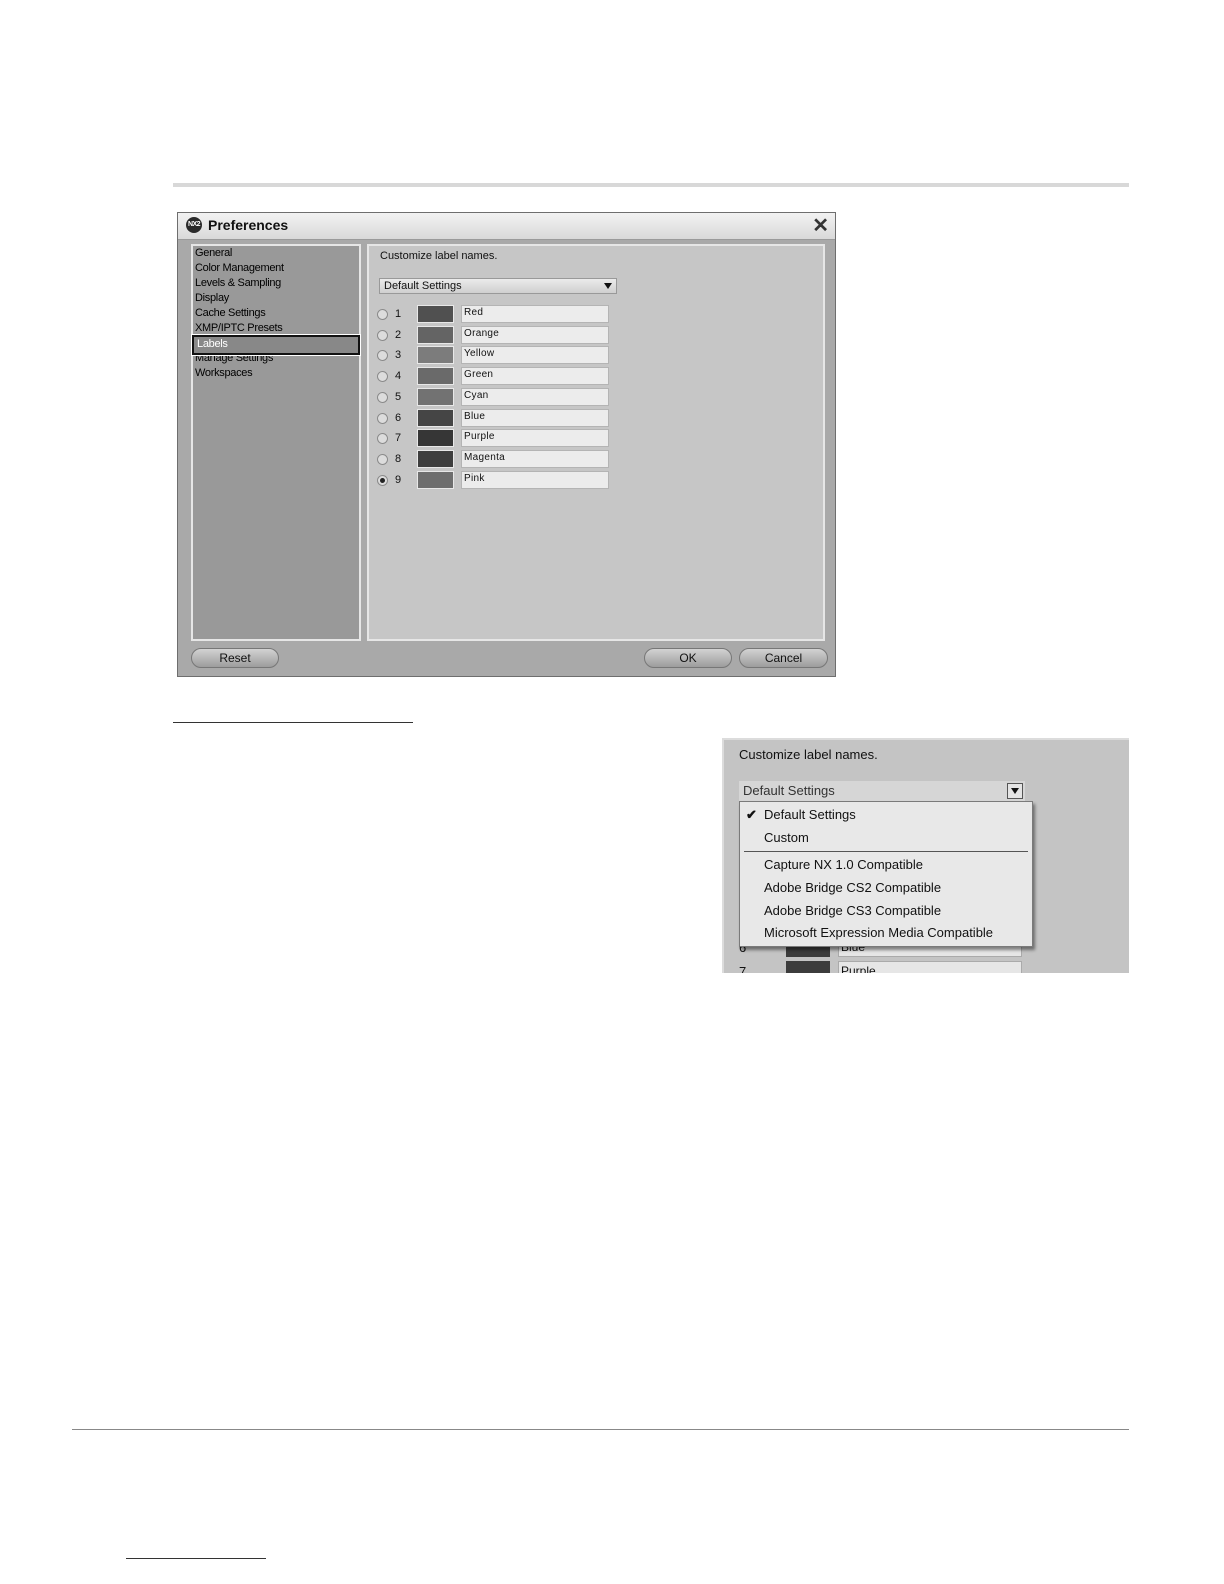 The height and width of the screenshot is (1584, 1224). What do you see at coordinates (600, 1429) in the screenshot?
I see `footer-rule` at bounding box center [600, 1429].